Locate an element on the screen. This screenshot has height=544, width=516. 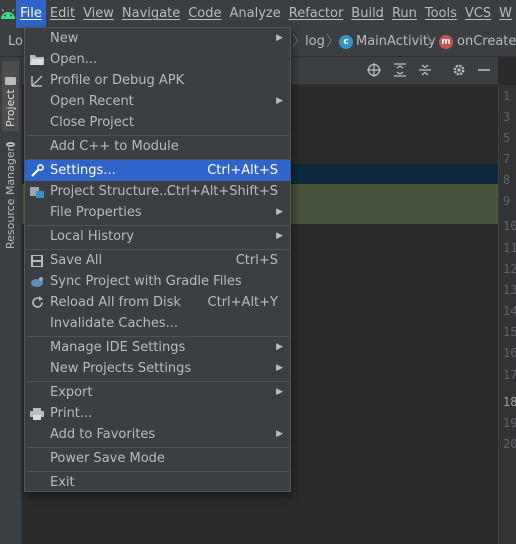
menu-item-save-all: Save All Ctrl+S is located at coordinates (157, 260).